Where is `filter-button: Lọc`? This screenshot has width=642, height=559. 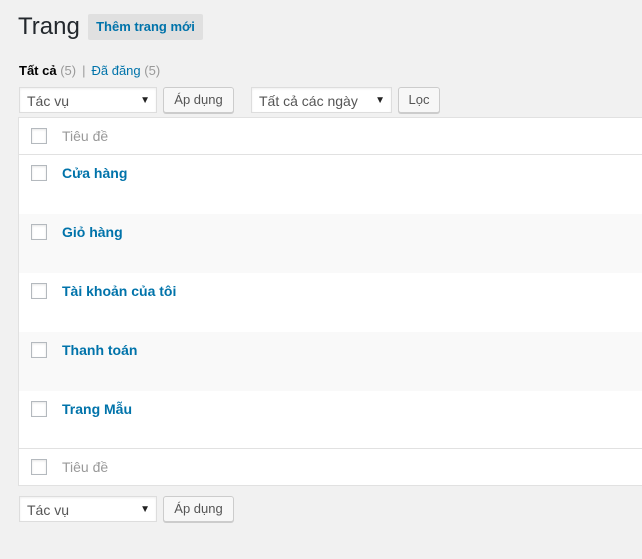 filter-button: Lọc is located at coordinates (419, 100).